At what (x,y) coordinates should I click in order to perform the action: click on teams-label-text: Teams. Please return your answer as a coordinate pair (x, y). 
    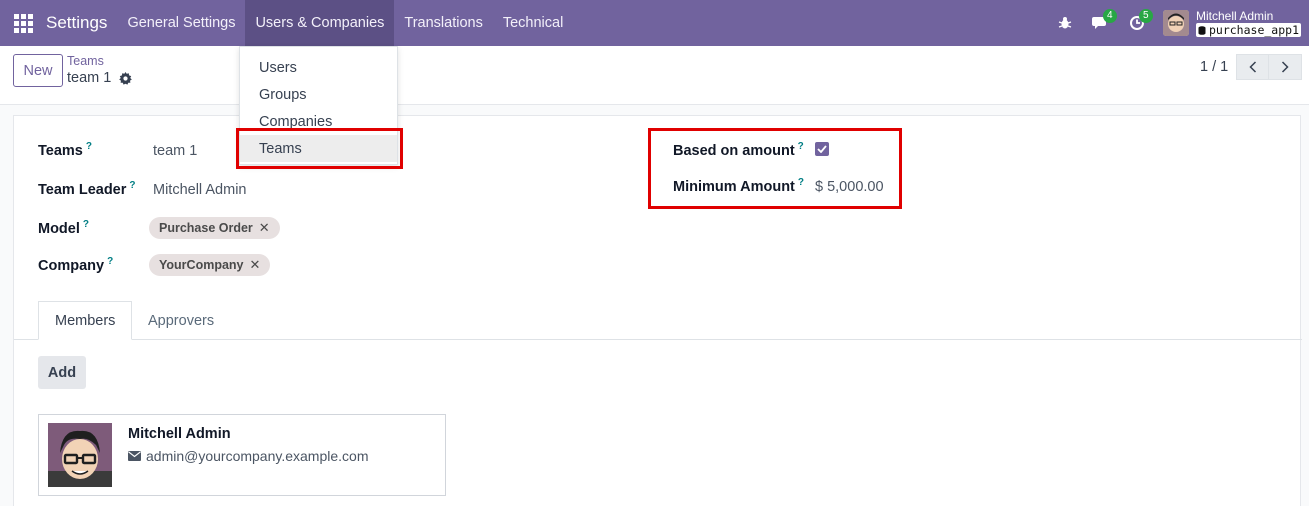
    Looking at the image, I should click on (60, 150).